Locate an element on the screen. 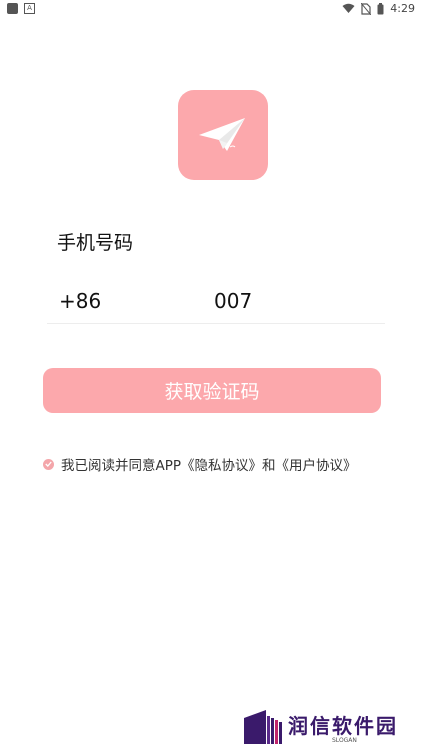 The height and width of the screenshot is (752, 423). paper-plane-icon is located at coordinates (222, 134).